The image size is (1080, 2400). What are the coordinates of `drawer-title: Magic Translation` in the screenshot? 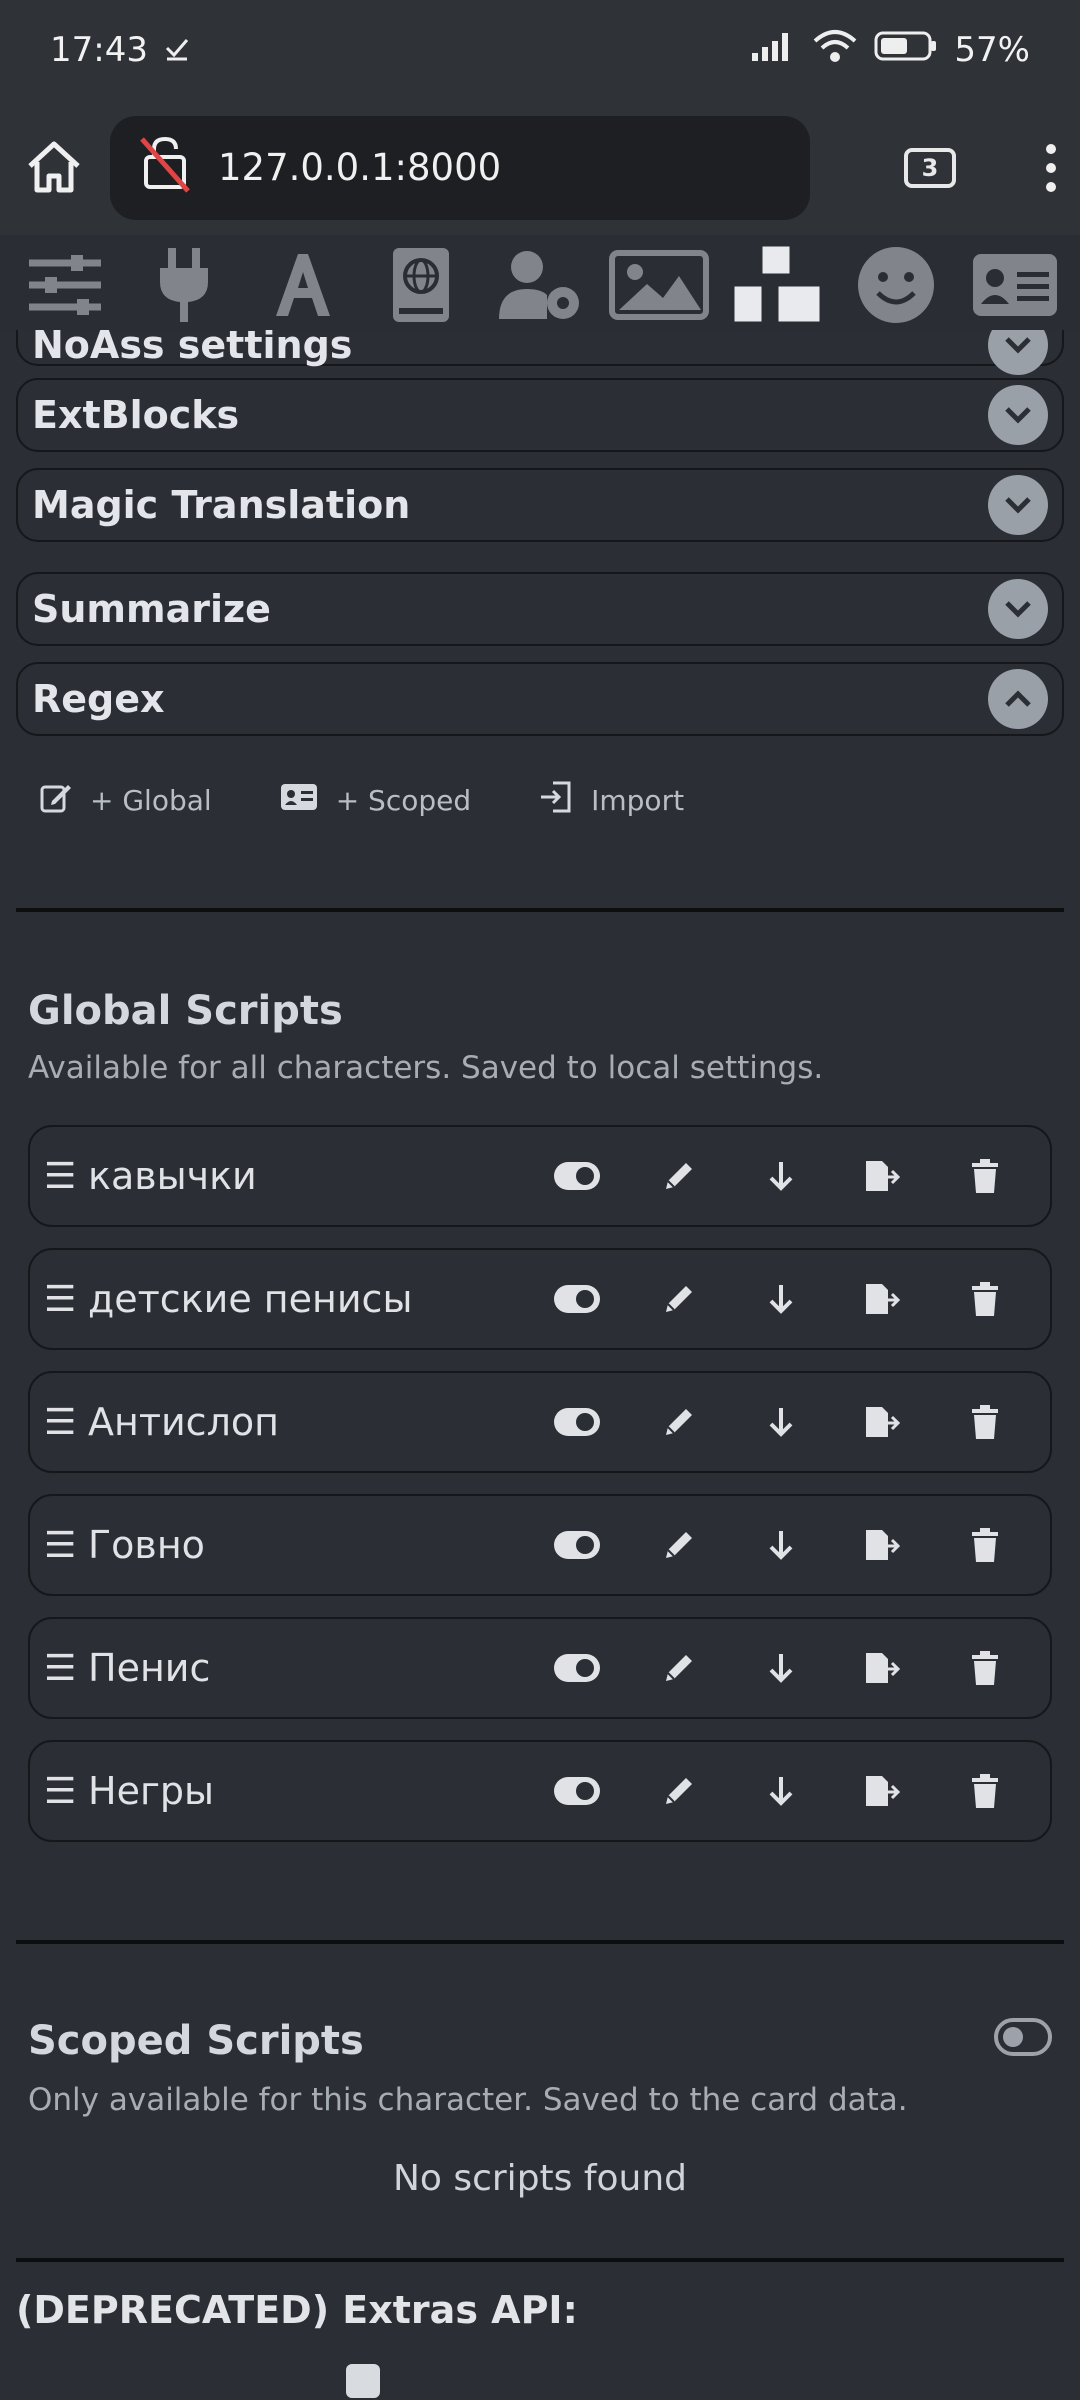 It's located at (221, 505).